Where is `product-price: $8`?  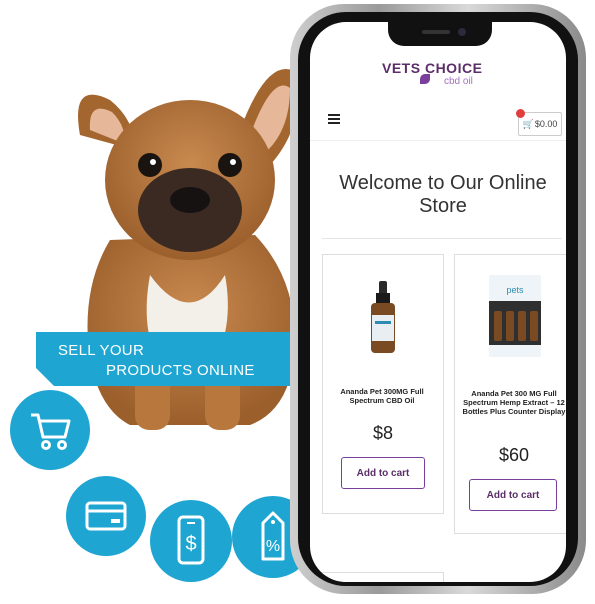 product-price: $8 is located at coordinates (383, 433).